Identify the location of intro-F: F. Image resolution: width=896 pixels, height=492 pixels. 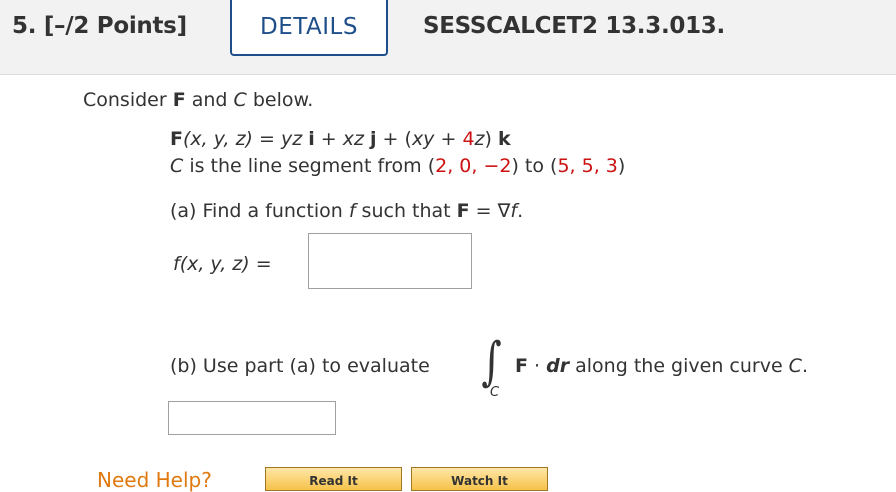
(179, 100).